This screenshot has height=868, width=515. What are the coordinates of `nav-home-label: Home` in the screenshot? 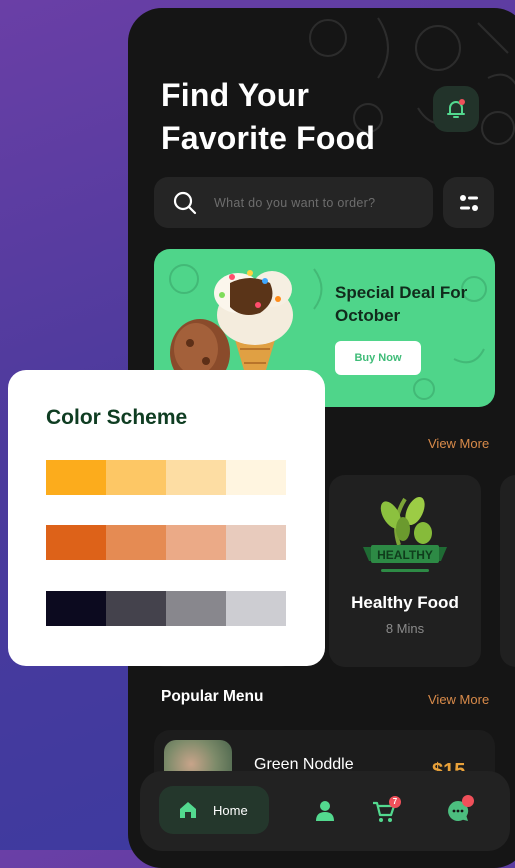 It's located at (230, 810).